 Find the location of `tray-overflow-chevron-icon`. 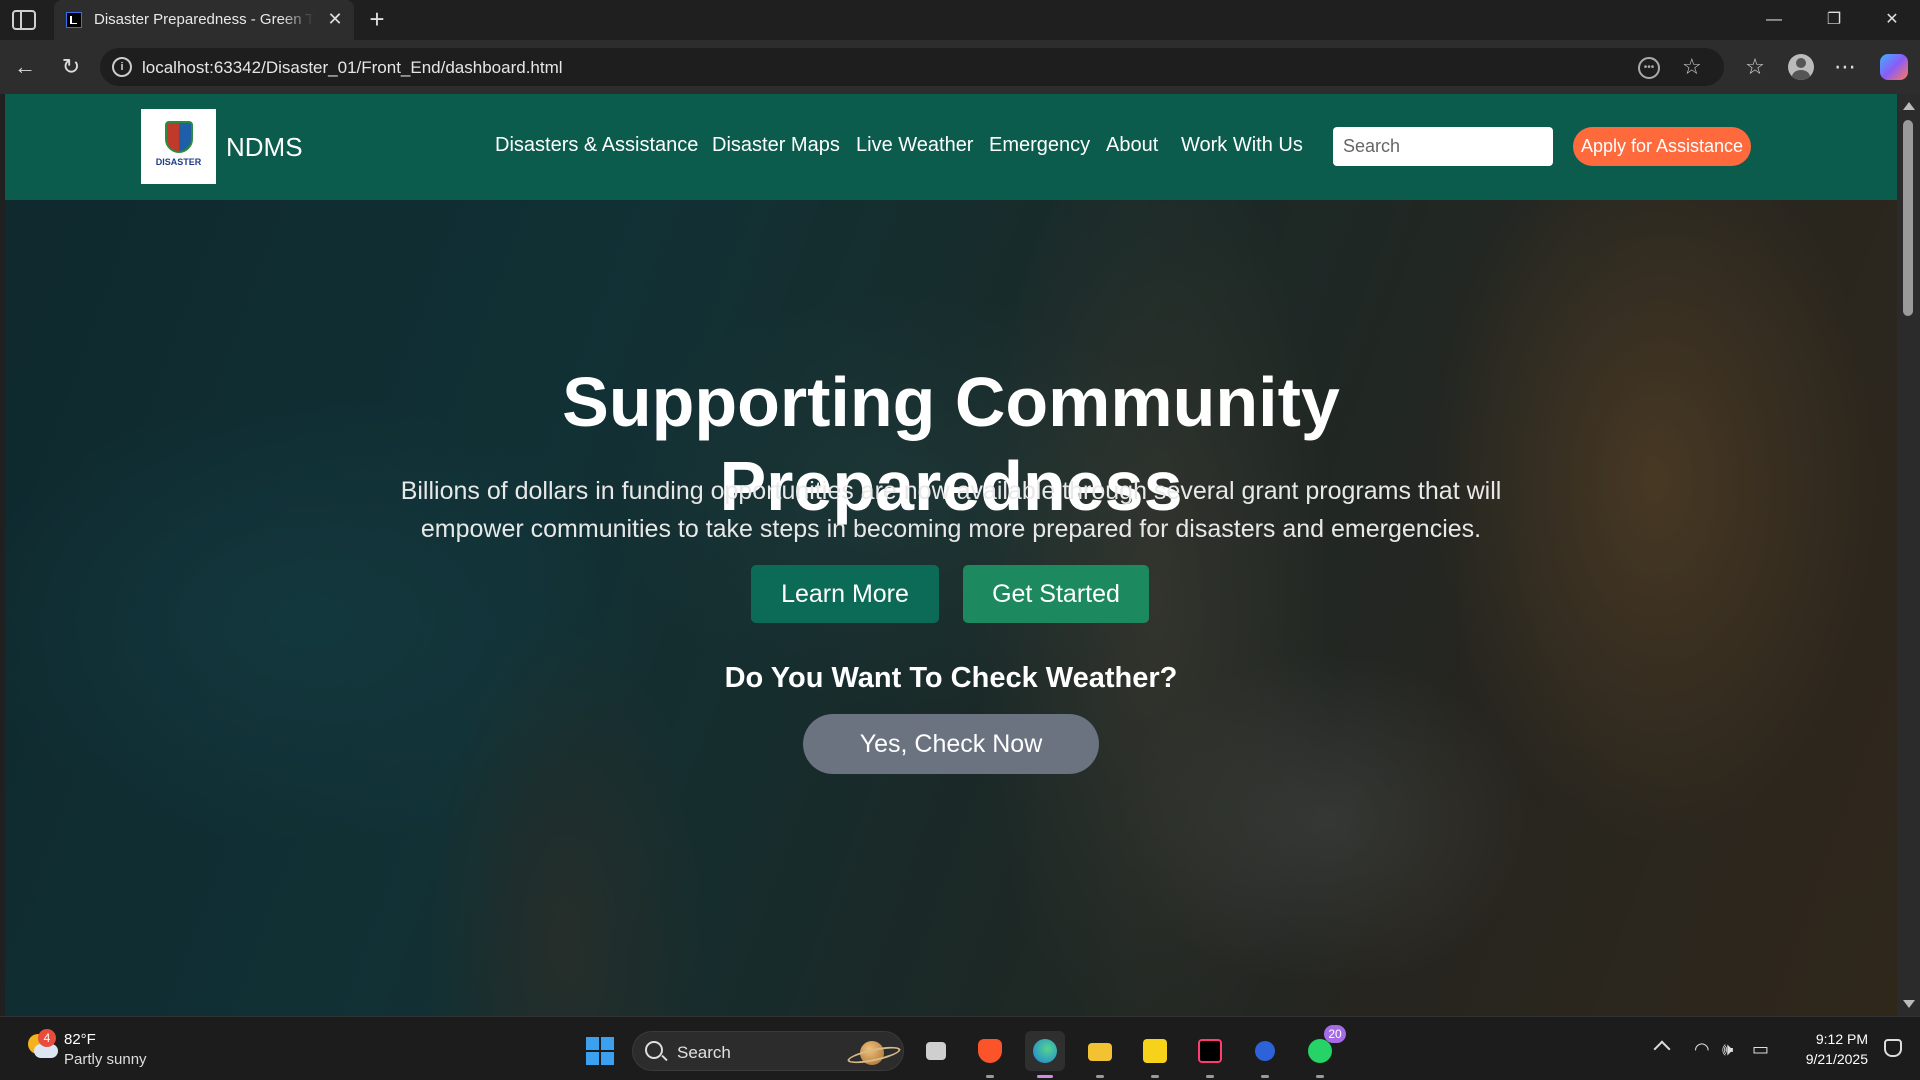

tray-overflow-chevron-icon is located at coordinates (1662, 1049).